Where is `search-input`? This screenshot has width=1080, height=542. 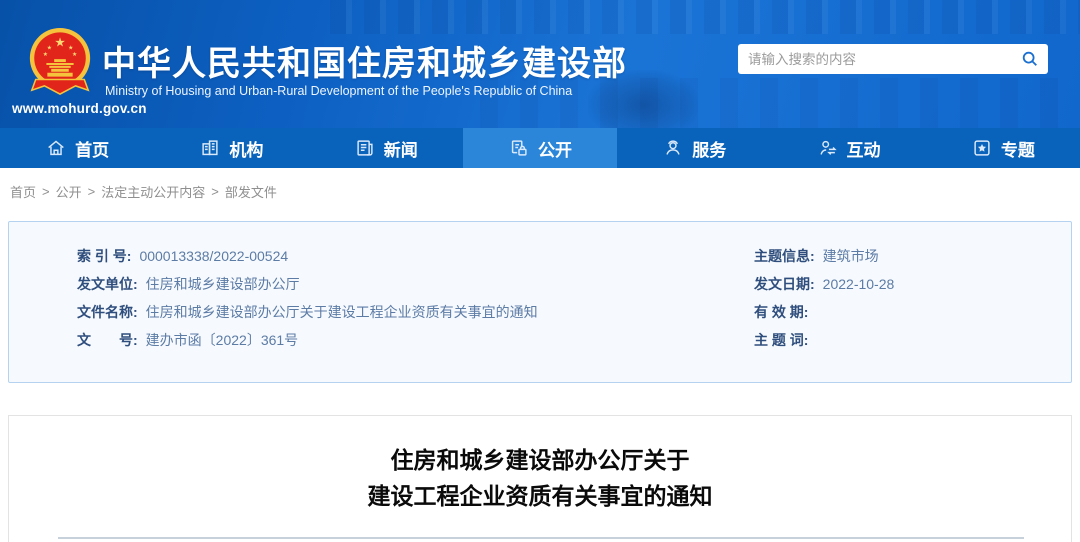 search-input is located at coordinates (875, 59).